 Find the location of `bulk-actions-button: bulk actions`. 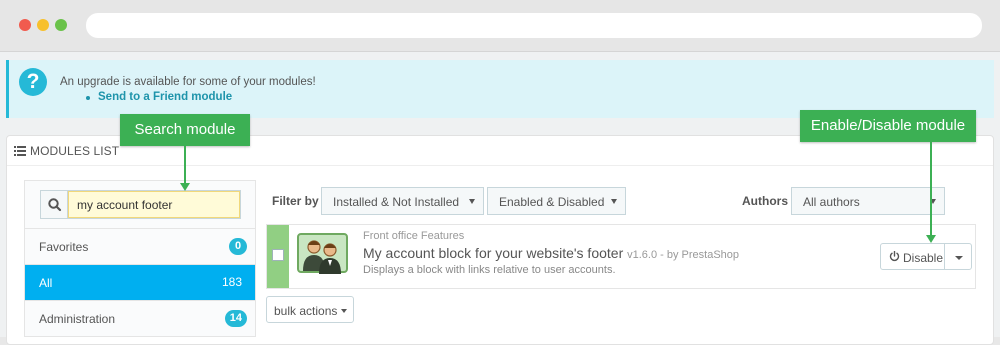

bulk-actions-button: bulk actions is located at coordinates (310, 309).